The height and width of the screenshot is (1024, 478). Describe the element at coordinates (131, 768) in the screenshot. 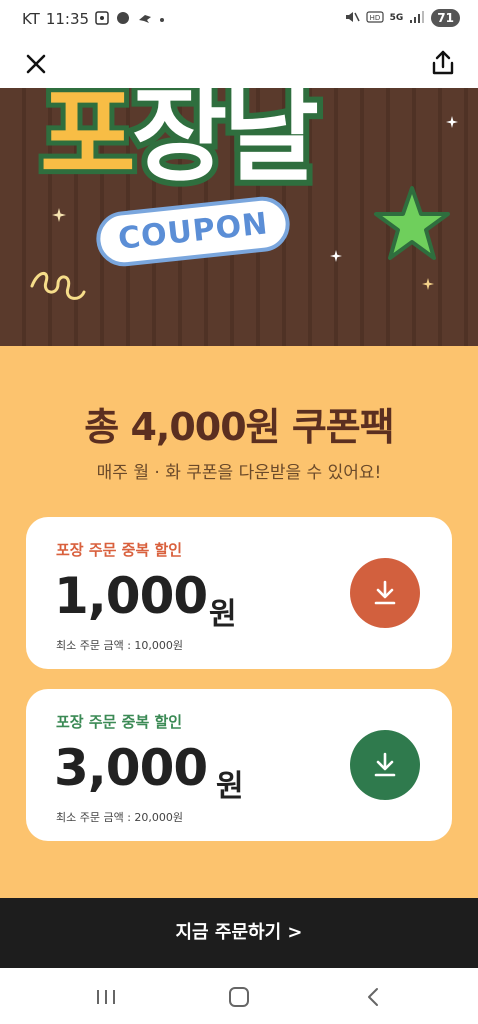

I see `coupon-amount: 3,000` at that location.